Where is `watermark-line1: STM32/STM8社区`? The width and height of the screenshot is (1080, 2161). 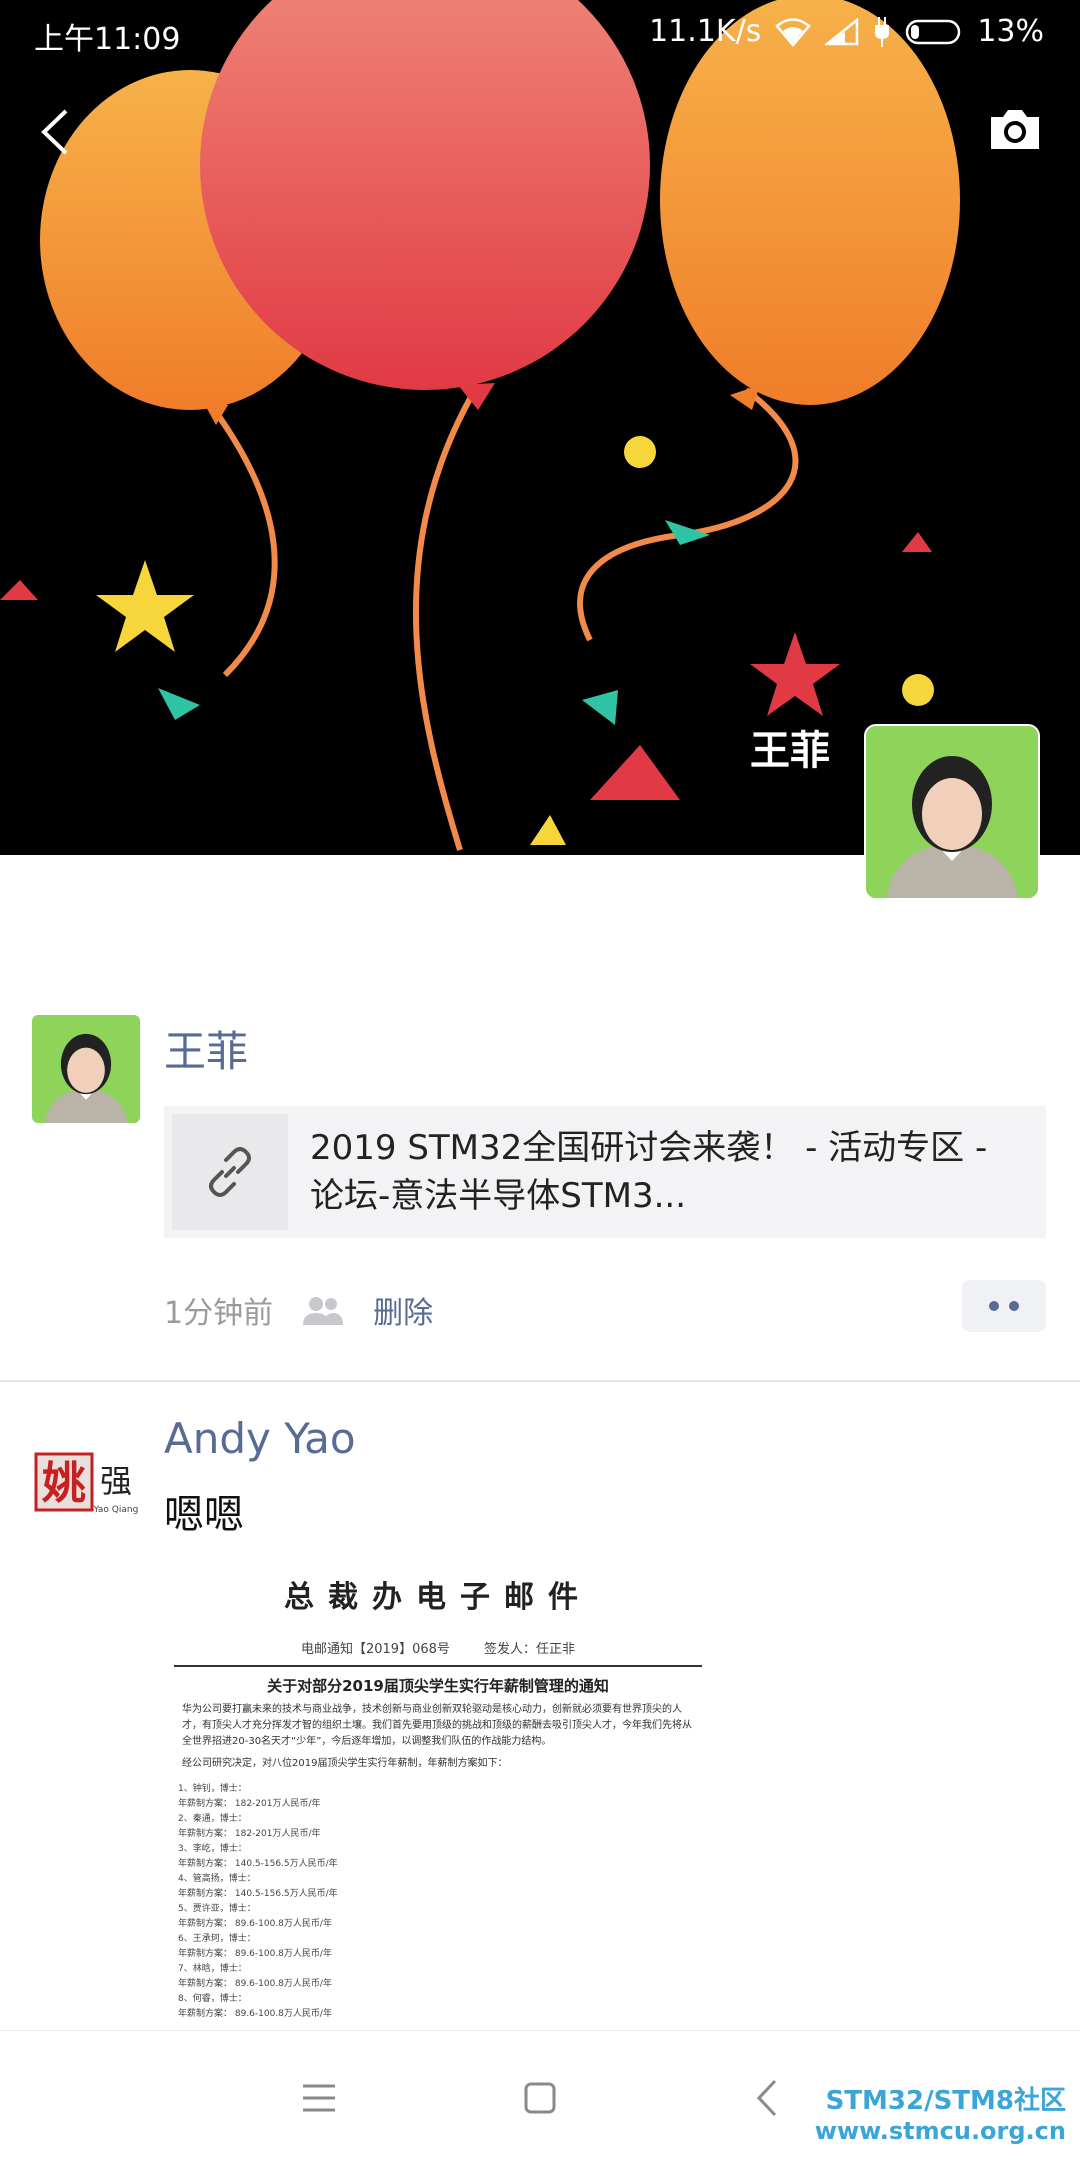
watermark-line1: STM32/STM8社区 is located at coordinates (945, 2101).